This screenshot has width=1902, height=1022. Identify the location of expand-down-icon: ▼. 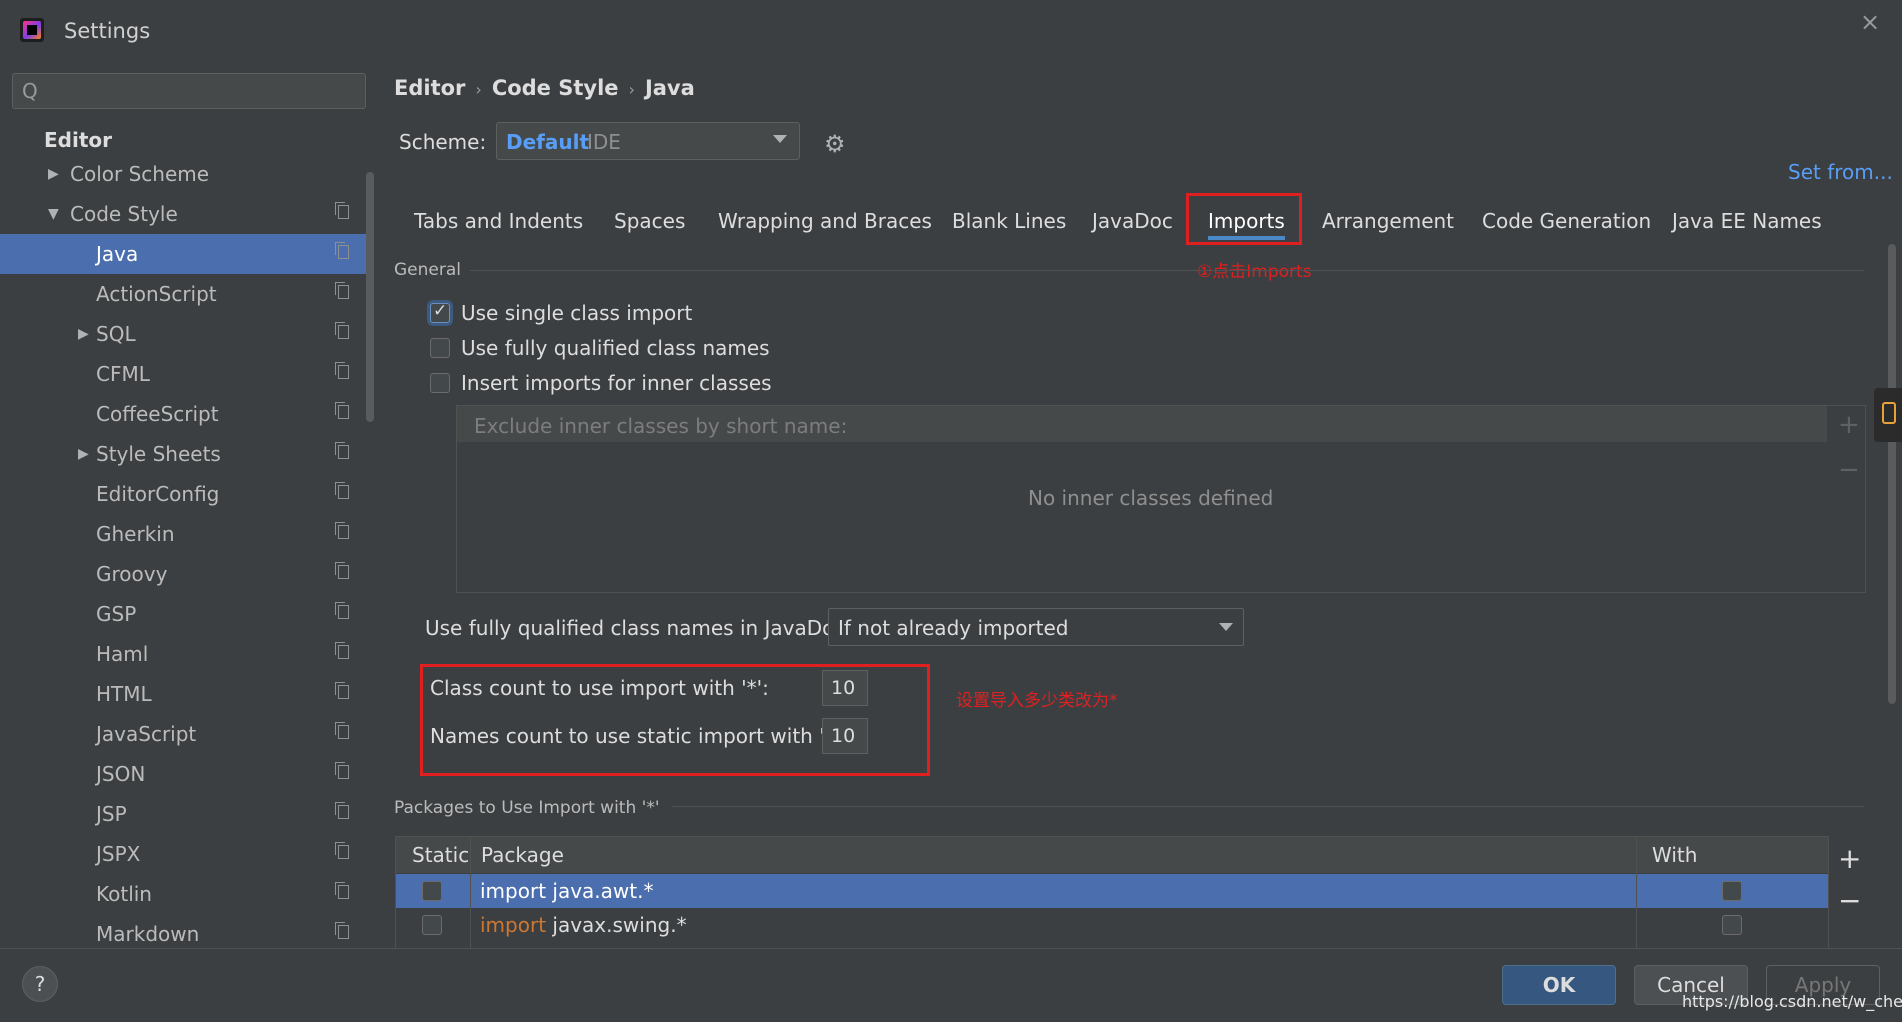
(53, 214).